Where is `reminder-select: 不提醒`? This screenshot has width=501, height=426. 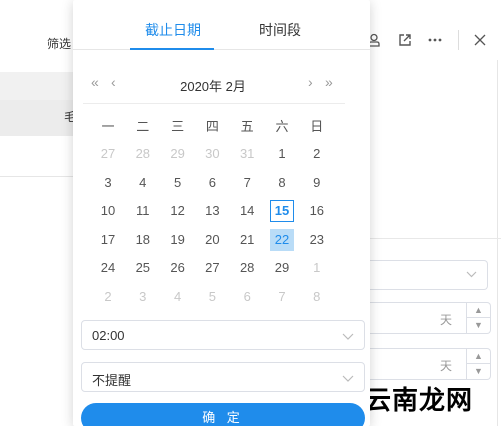
reminder-select: 不提醒 is located at coordinates (223, 377).